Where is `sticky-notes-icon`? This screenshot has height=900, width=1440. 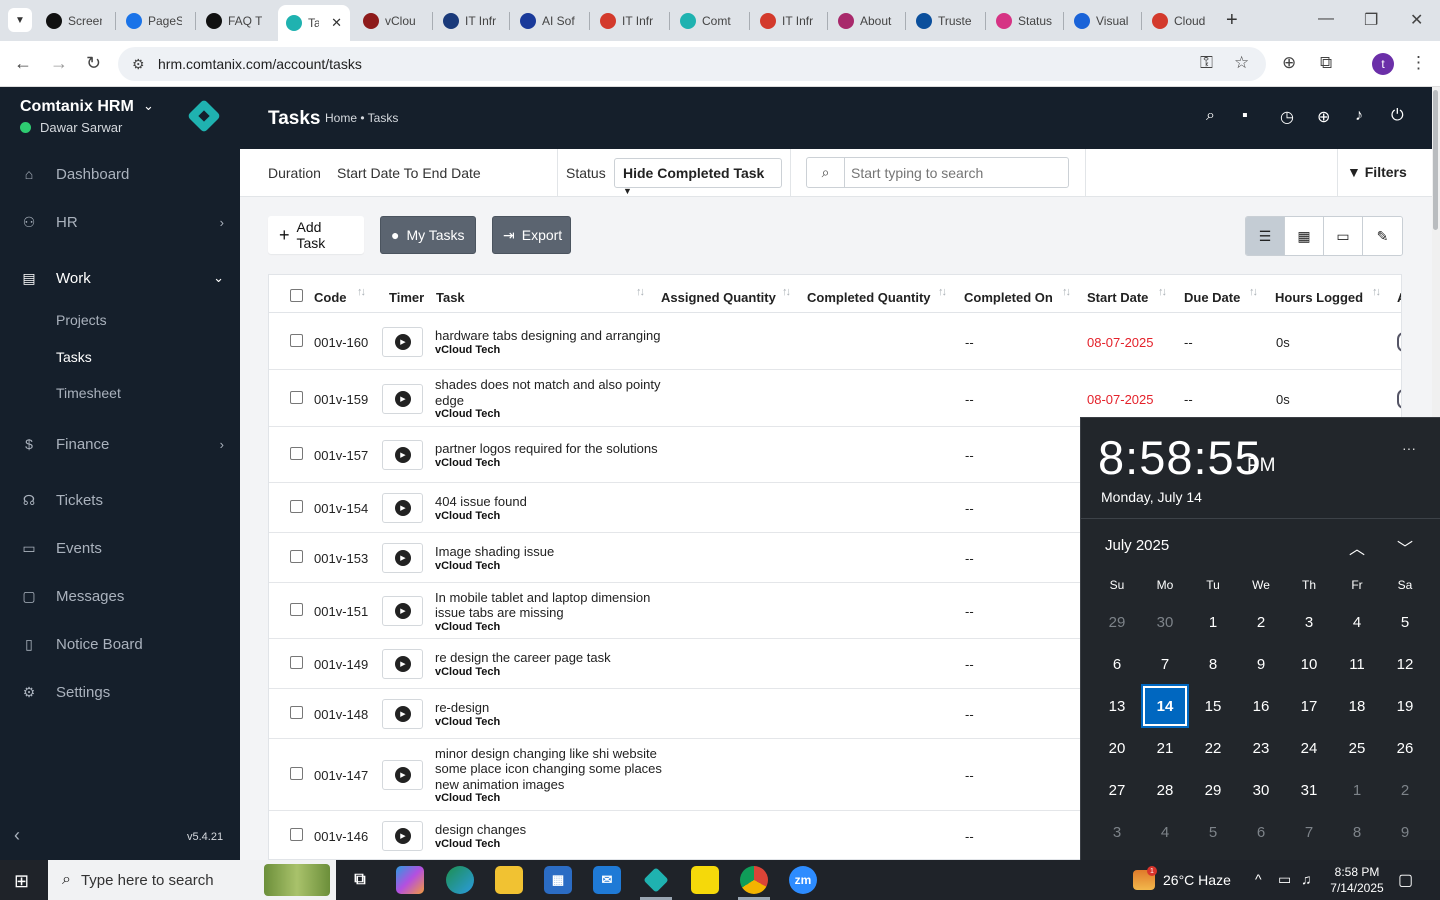
sticky-notes-icon is located at coordinates (705, 880).